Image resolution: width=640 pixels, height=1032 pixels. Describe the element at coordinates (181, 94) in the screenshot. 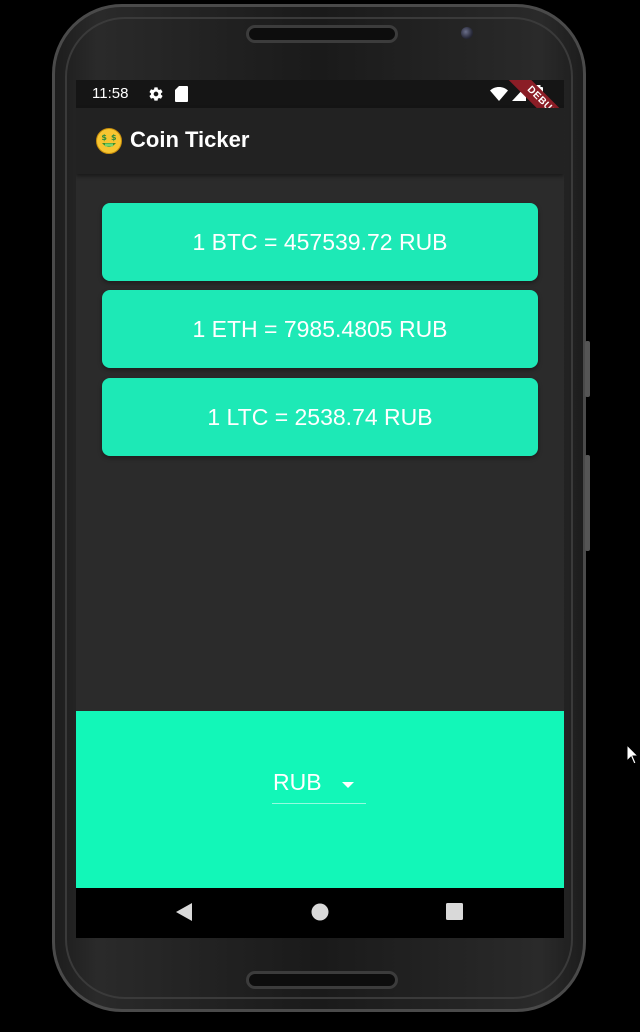

I see `sd-card-icon` at that location.